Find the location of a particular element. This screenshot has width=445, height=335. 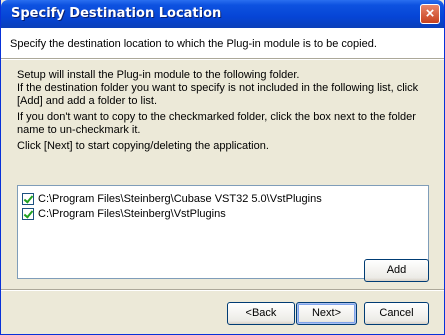

folder-item: C:\Program Files\Steinberg\VstPlugins is located at coordinates (124, 214).